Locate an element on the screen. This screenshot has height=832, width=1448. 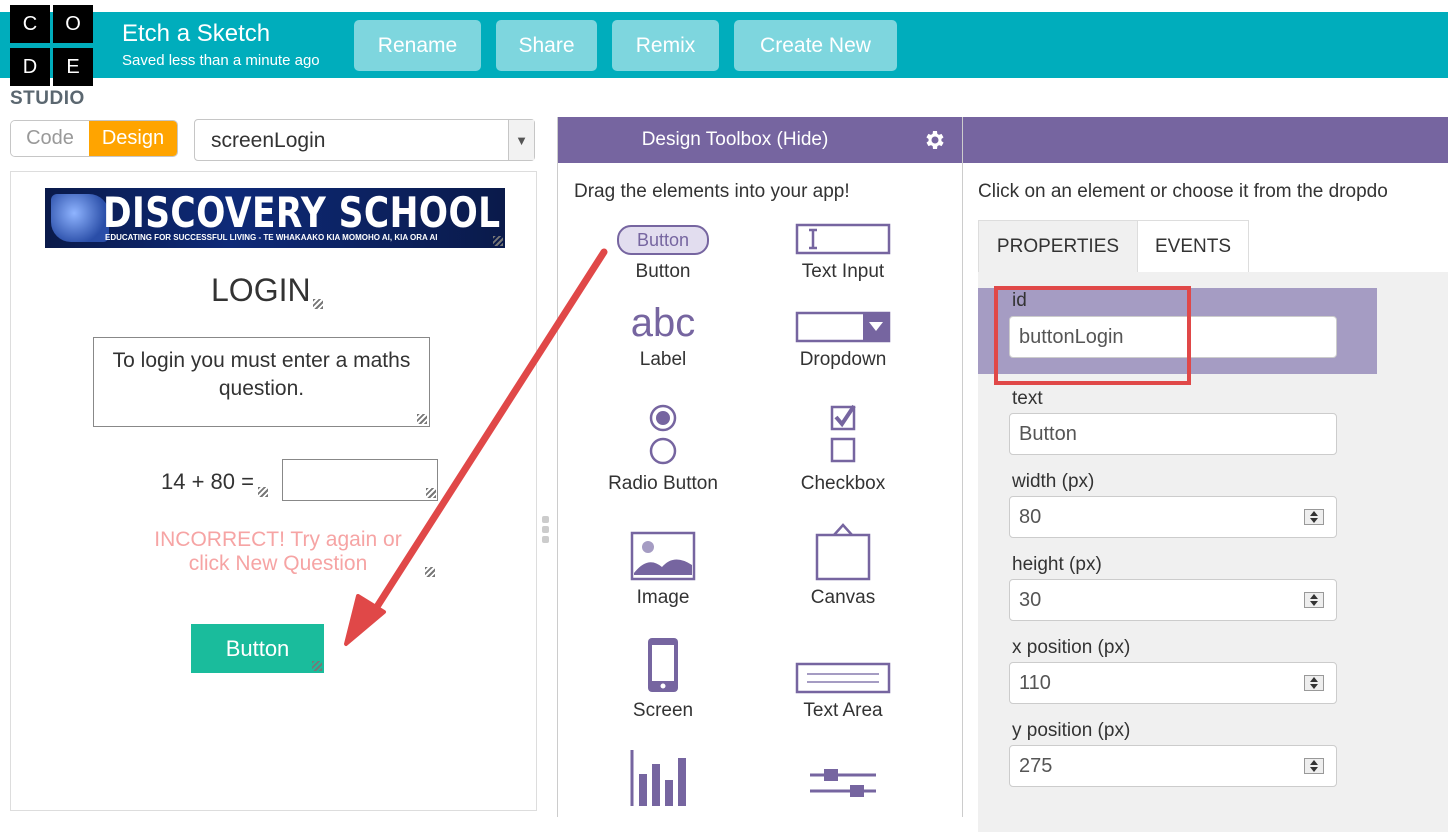
x-position-label: x position (px) is located at coordinates (1071, 647).